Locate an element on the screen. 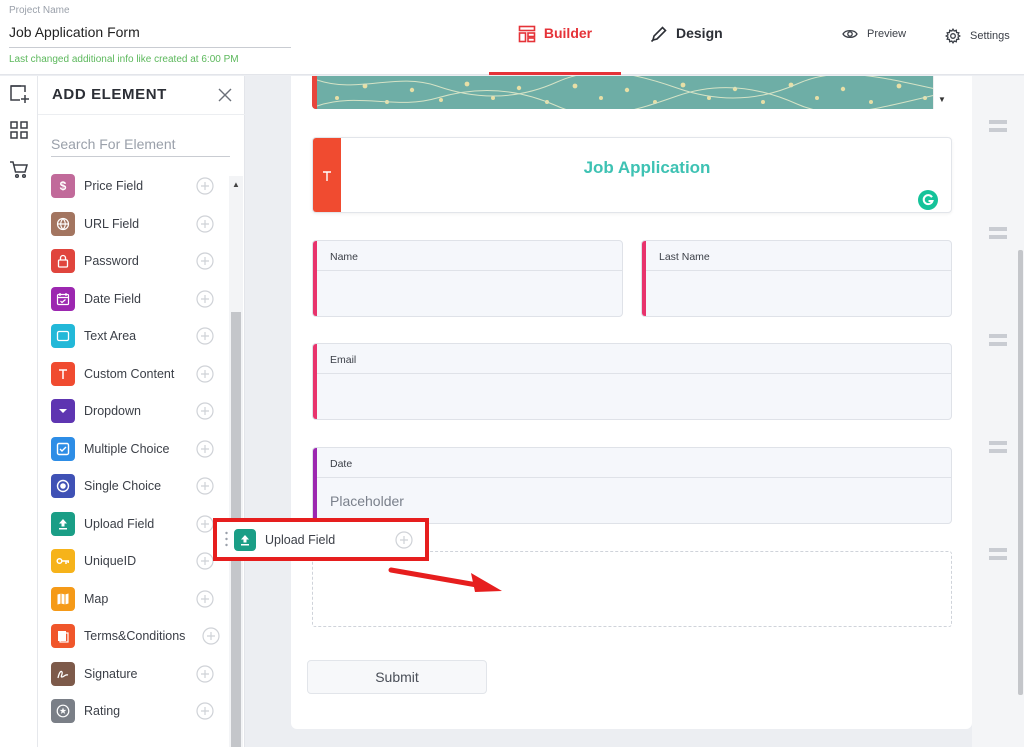  preview-button: Preview is located at coordinates (874, 34).